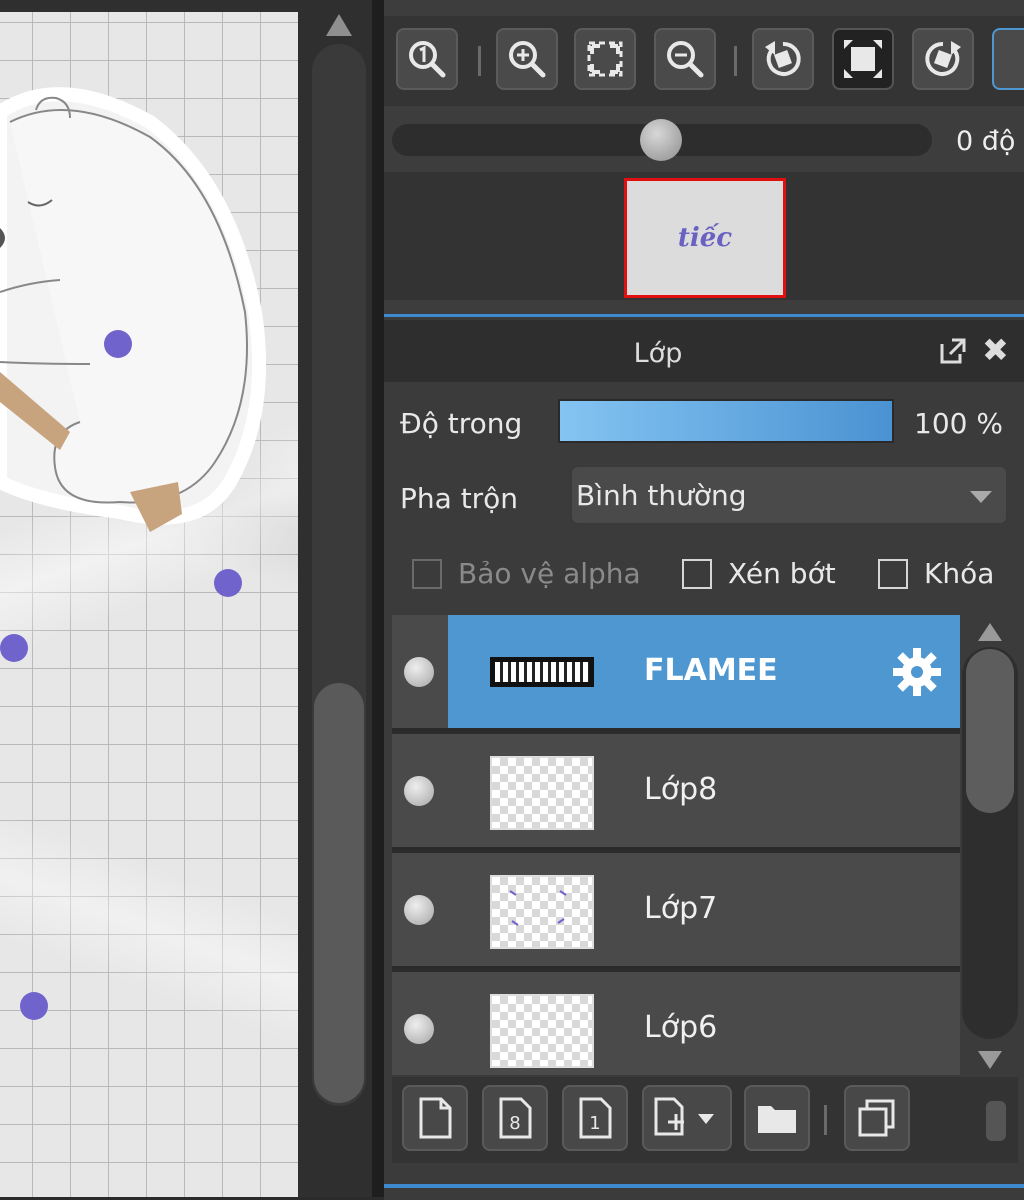  What do you see at coordinates (981, 497) in the screenshot?
I see `chevron-down-icon` at bounding box center [981, 497].